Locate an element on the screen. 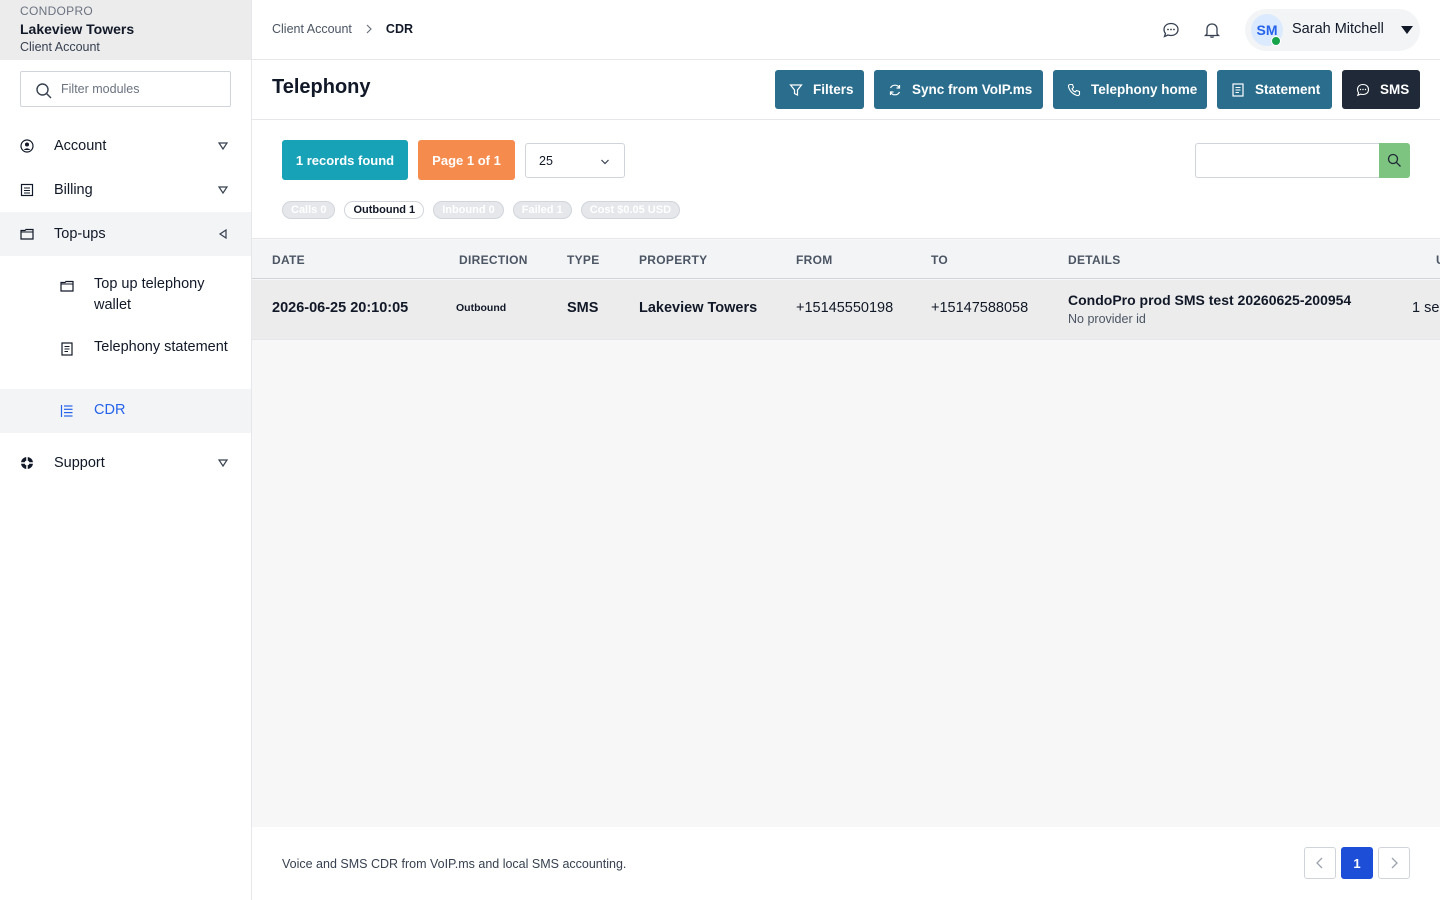  table-search-input is located at coordinates (1287, 160).